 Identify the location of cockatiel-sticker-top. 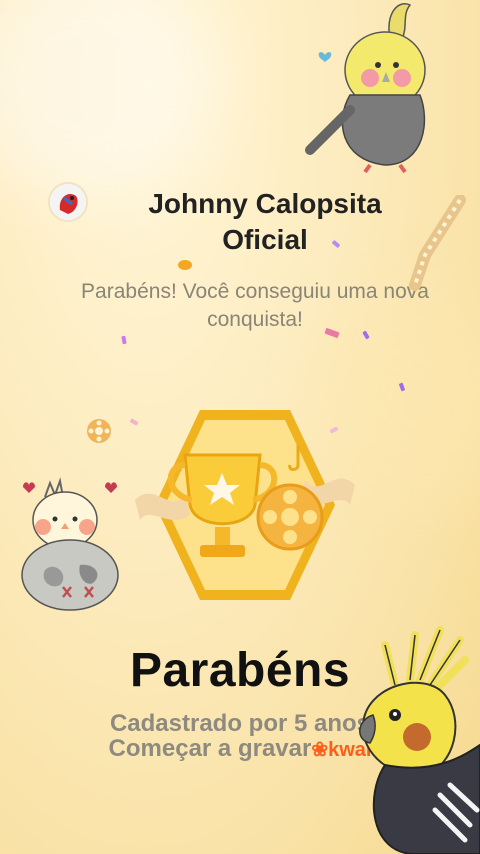
(365, 88).